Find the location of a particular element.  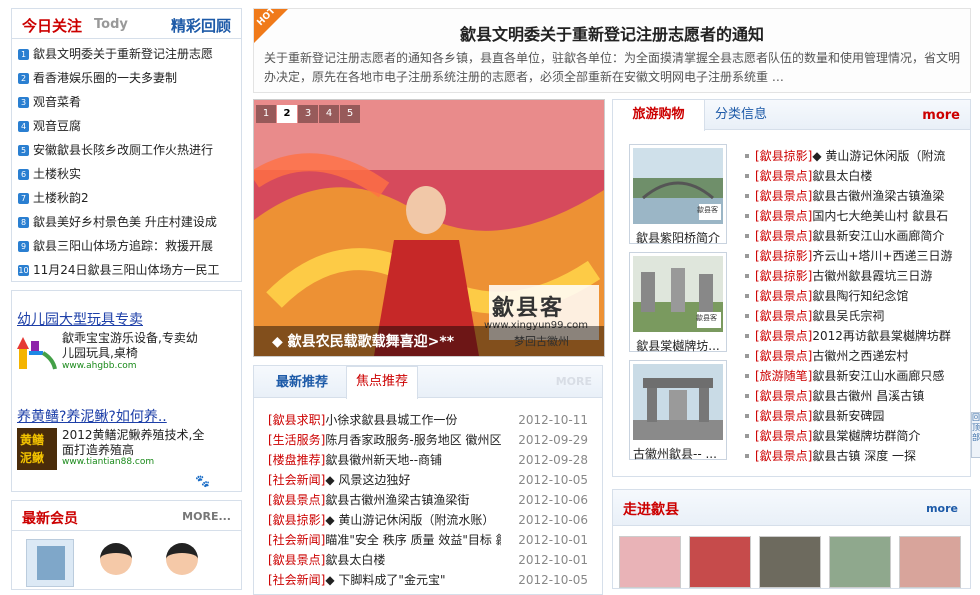

list-item-title: 观音菜肴 is located at coordinates (57, 102).